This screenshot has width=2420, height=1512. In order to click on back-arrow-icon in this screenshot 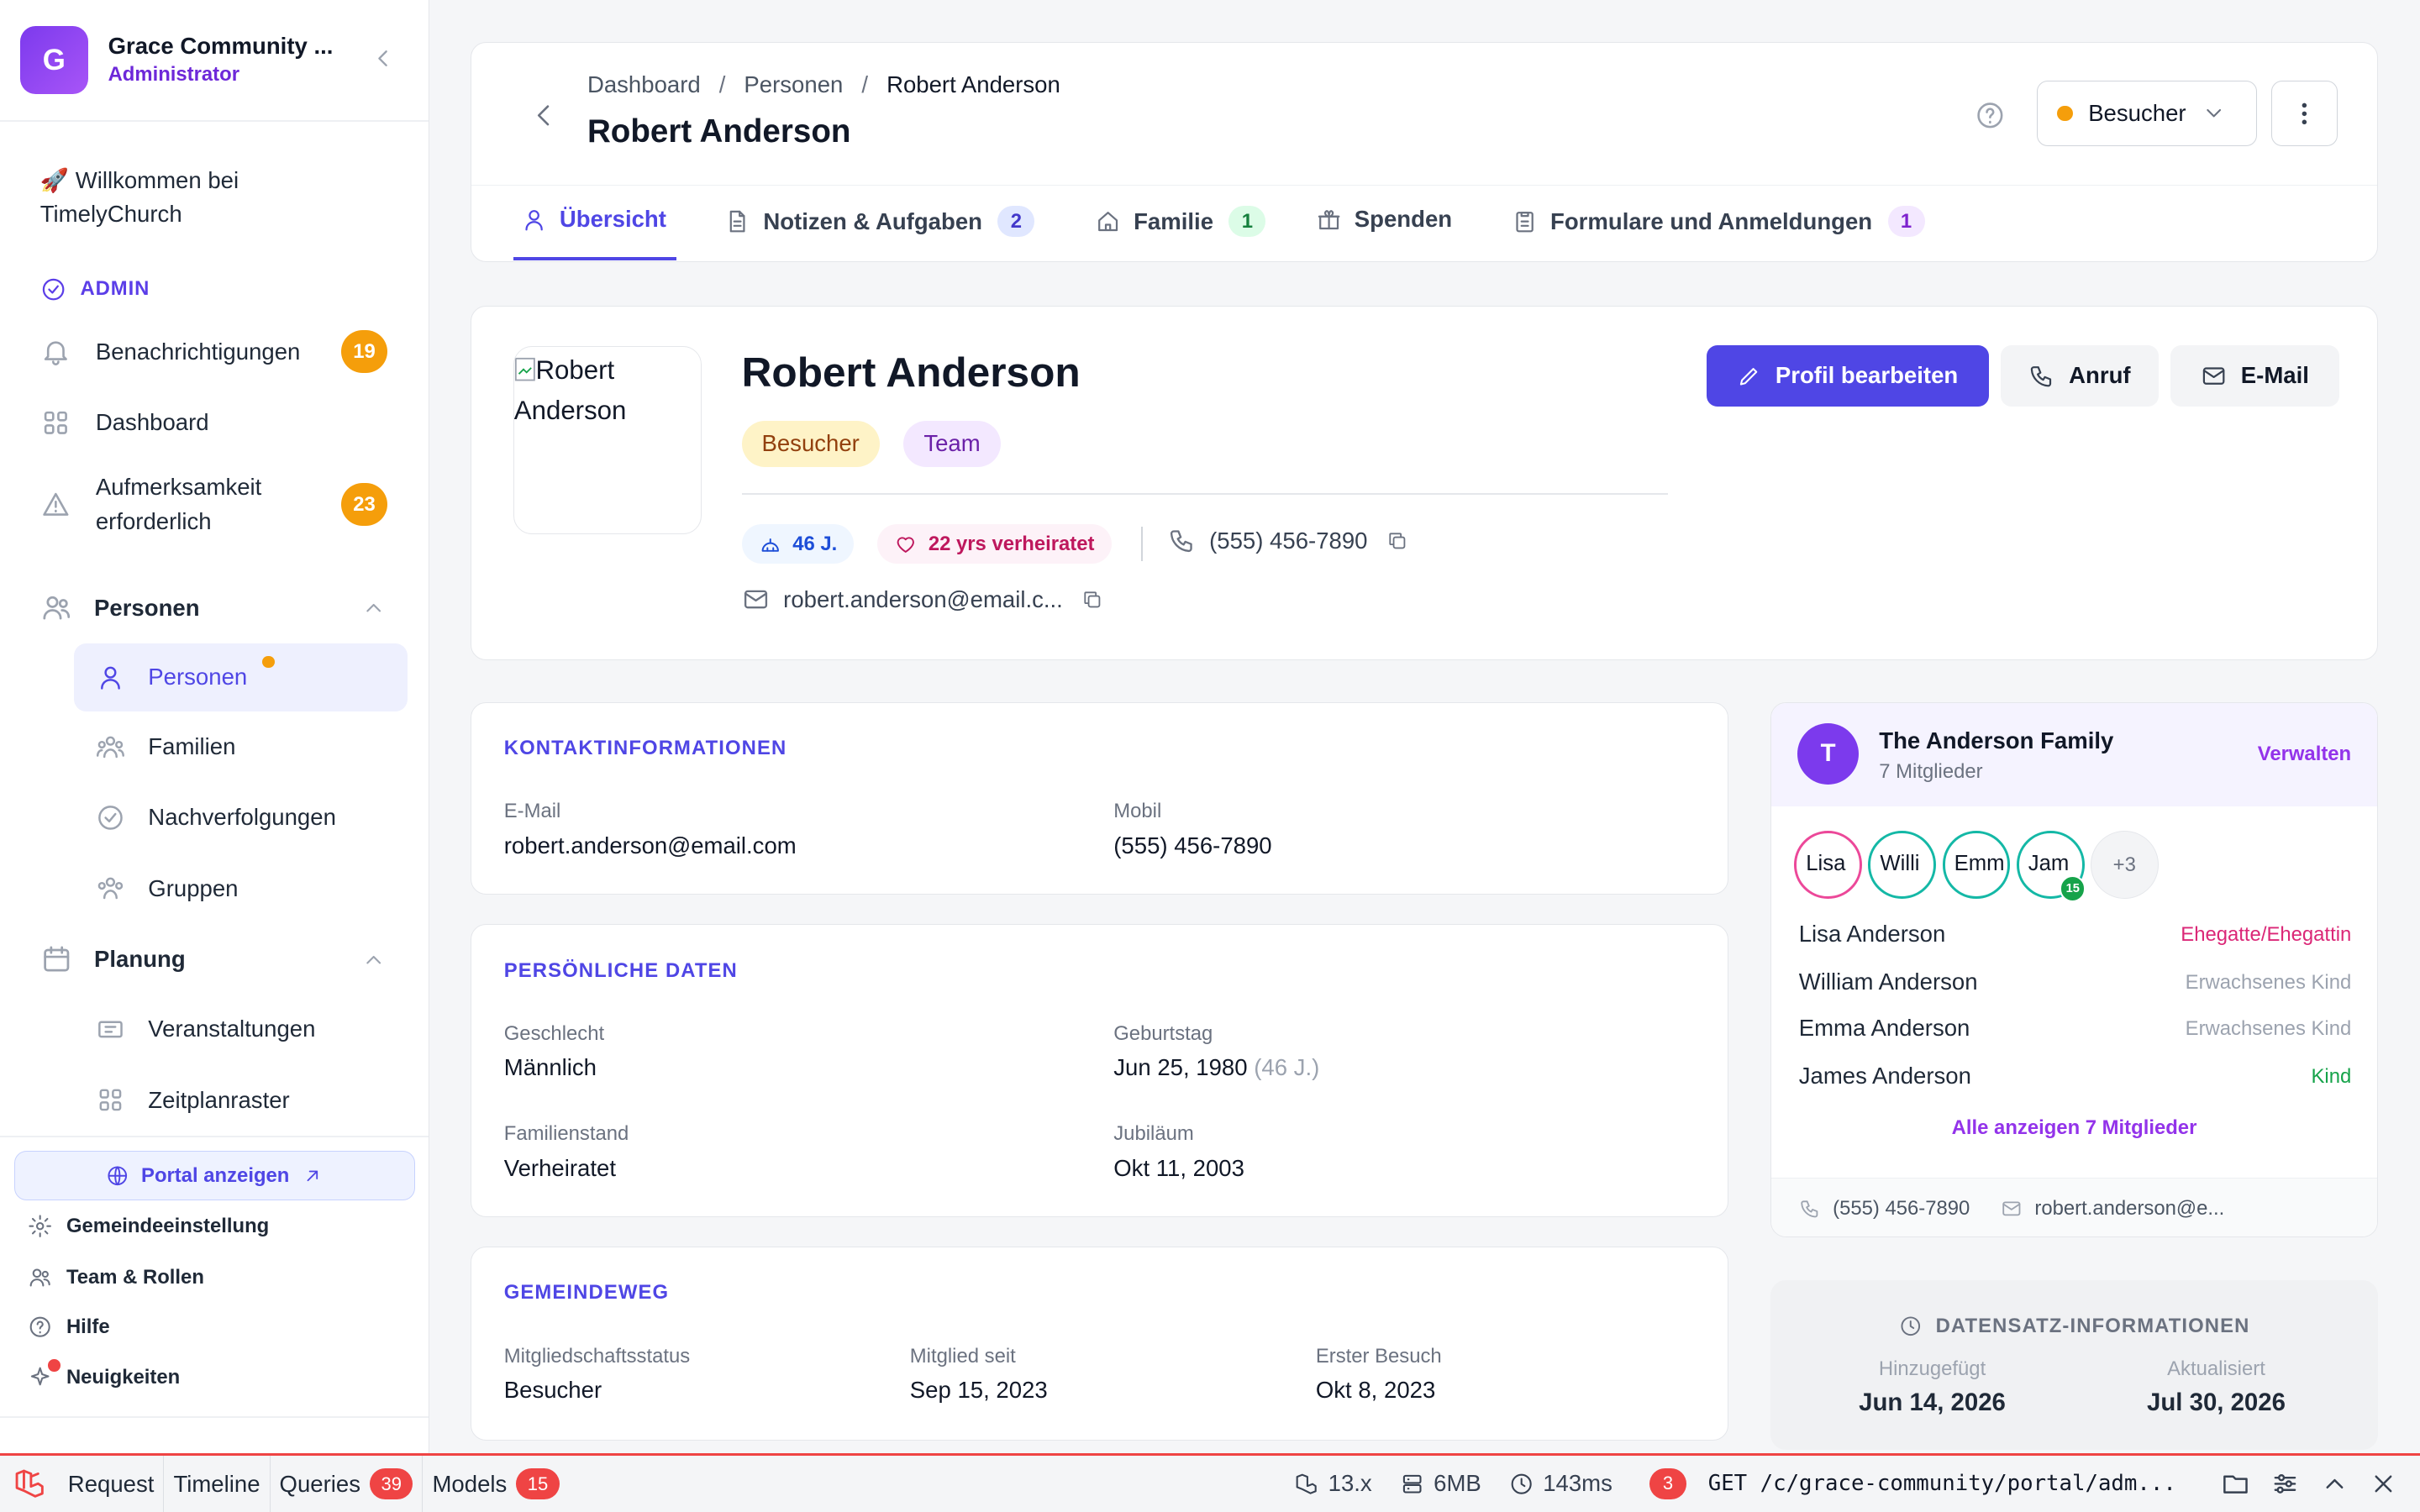, I will do `click(544, 115)`.